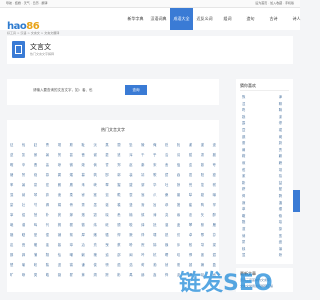 The height and width of the screenshot is (300, 320). I want to click on word-link: 僮, so click(47, 234).